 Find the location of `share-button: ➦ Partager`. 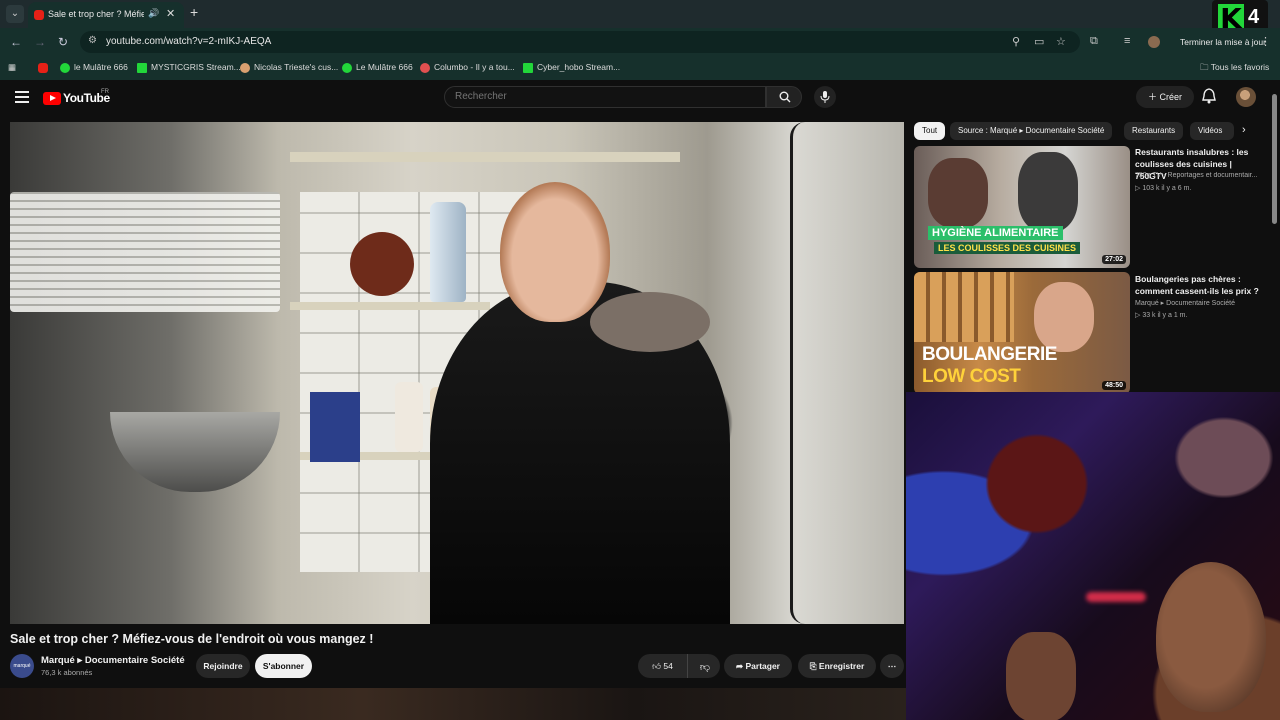

share-button: ➦ Partager is located at coordinates (758, 666).